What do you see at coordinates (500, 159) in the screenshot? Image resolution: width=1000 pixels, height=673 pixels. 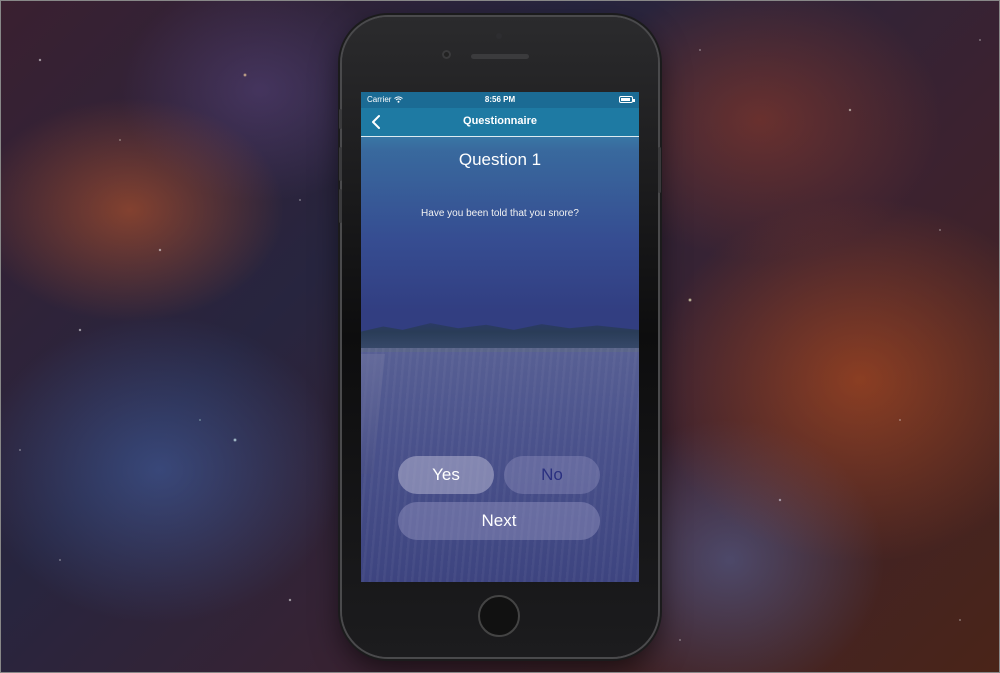 I see `question-title: Question 1` at bounding box center [500, 159].